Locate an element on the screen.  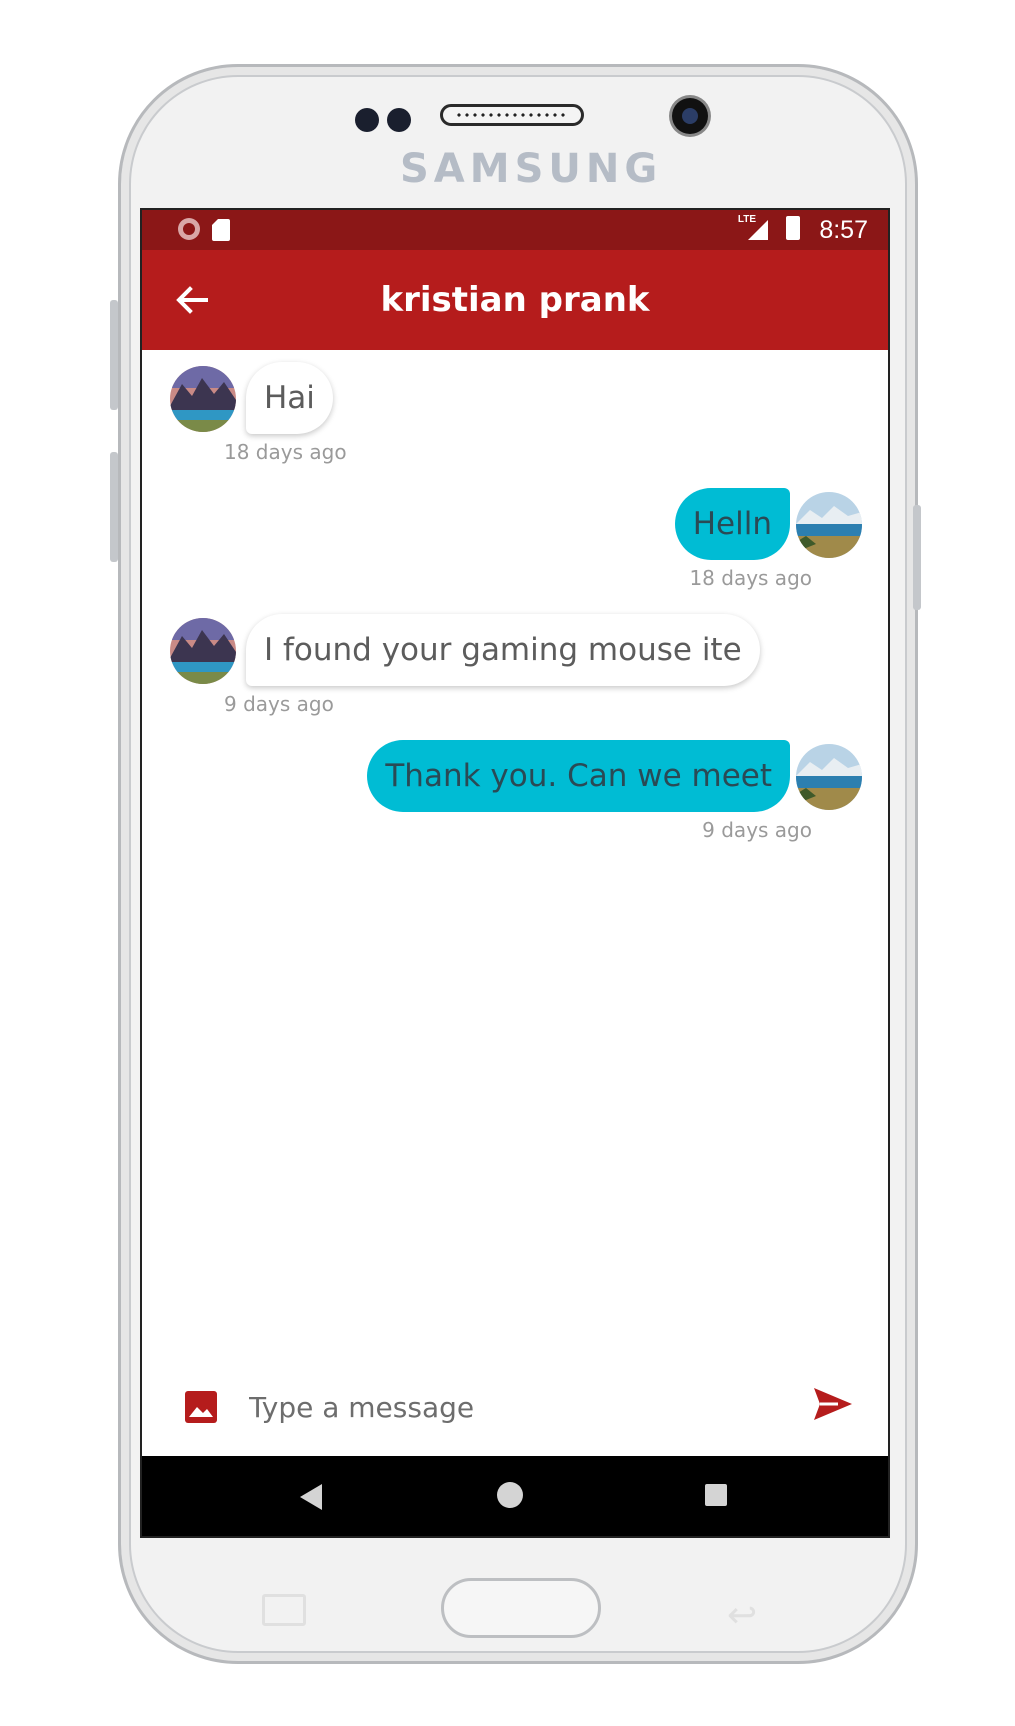
image-icon is located at coordinates (201, 1407).